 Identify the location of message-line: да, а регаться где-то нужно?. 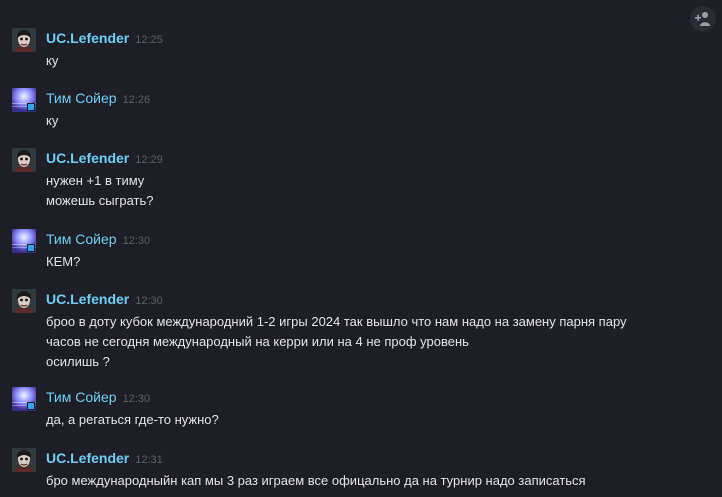
(132, 419).